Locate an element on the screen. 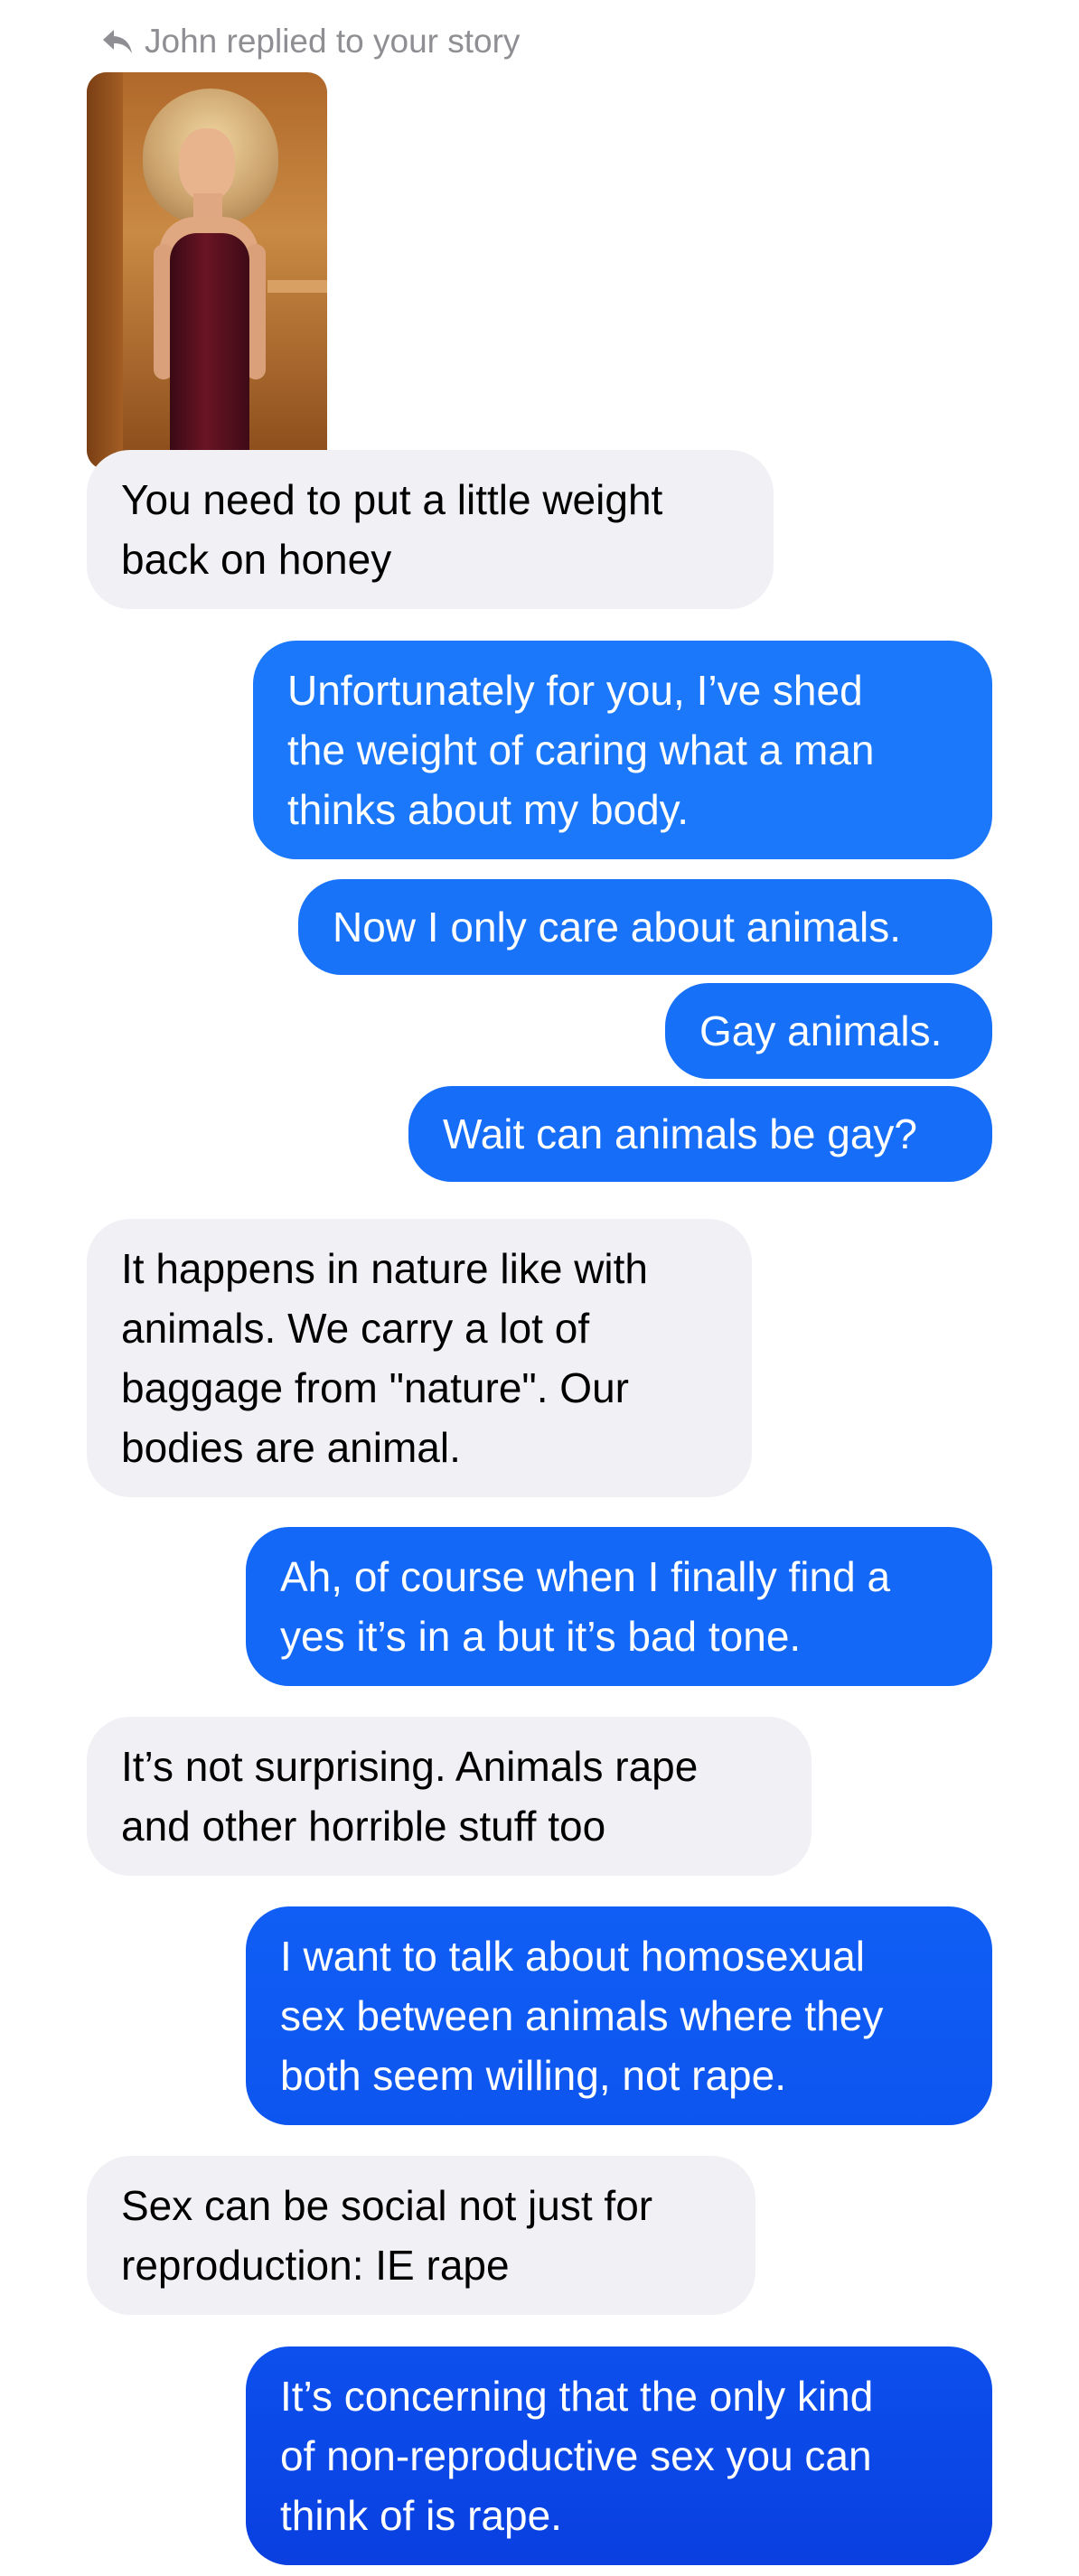 Image resolution: width=1079 pixels, height=2576 pixels. reply-arrow-icon is located at coordinates (117, 41).